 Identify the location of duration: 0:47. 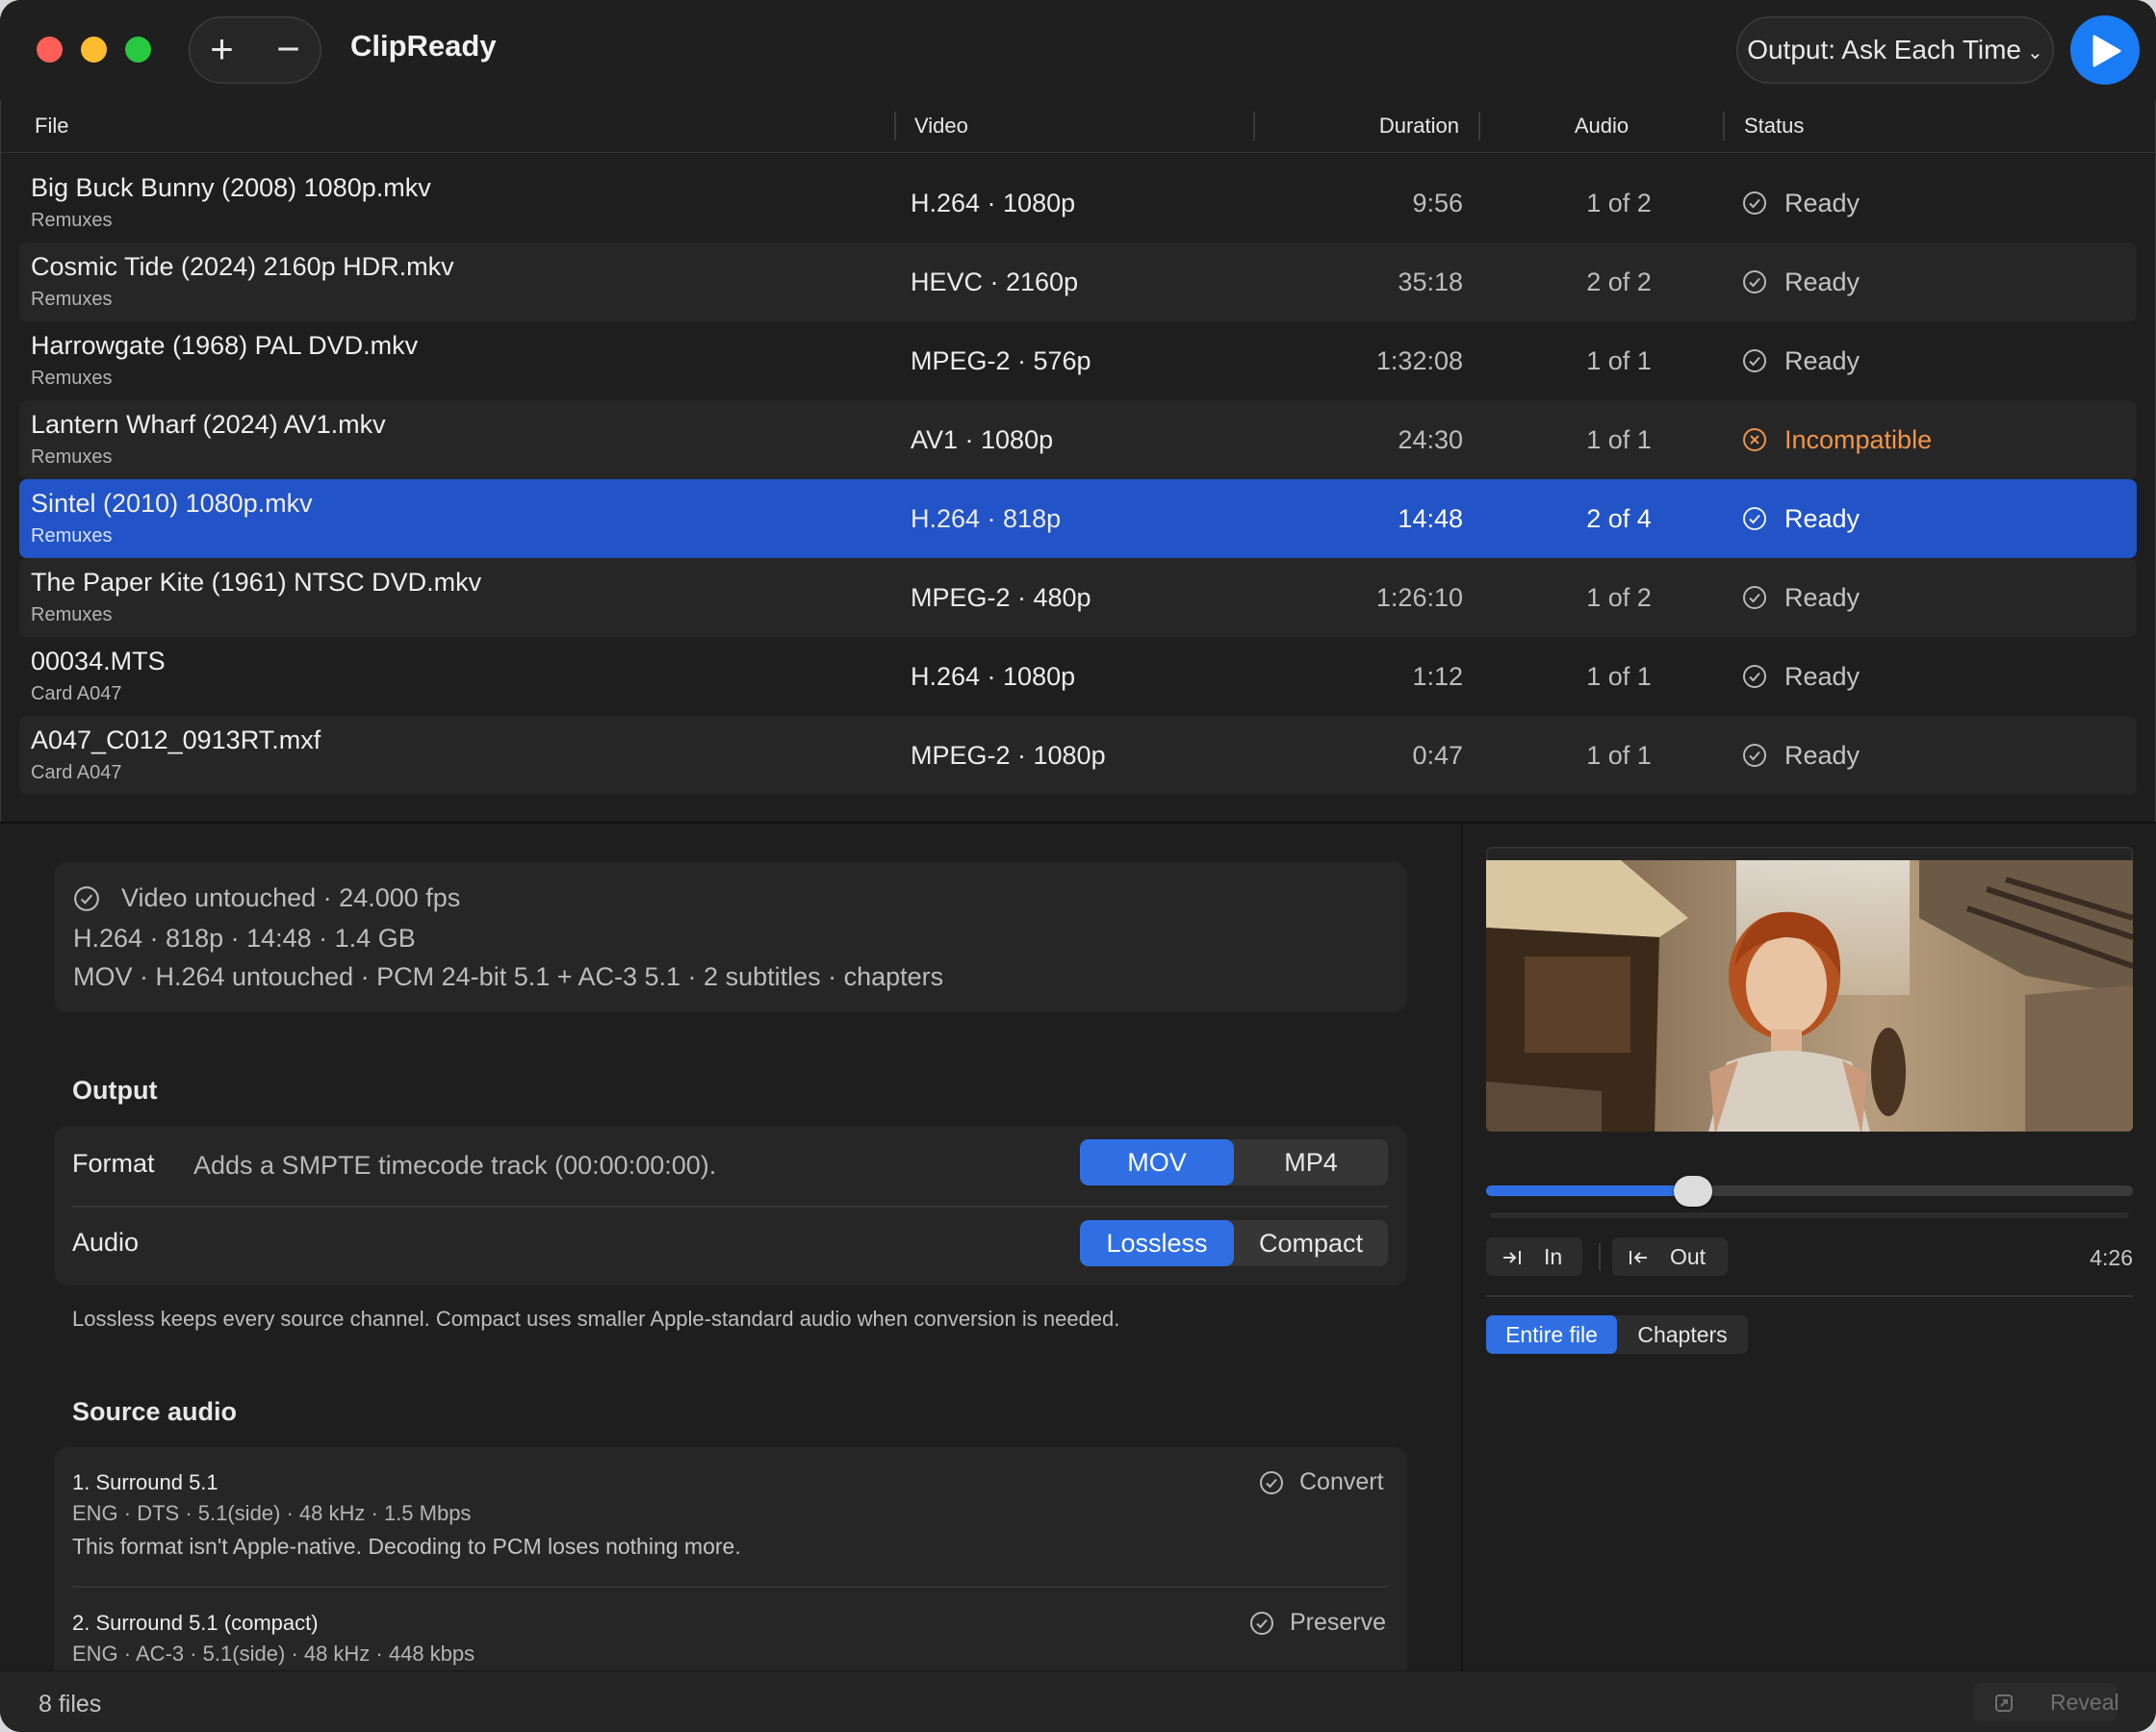
(1437, 755).